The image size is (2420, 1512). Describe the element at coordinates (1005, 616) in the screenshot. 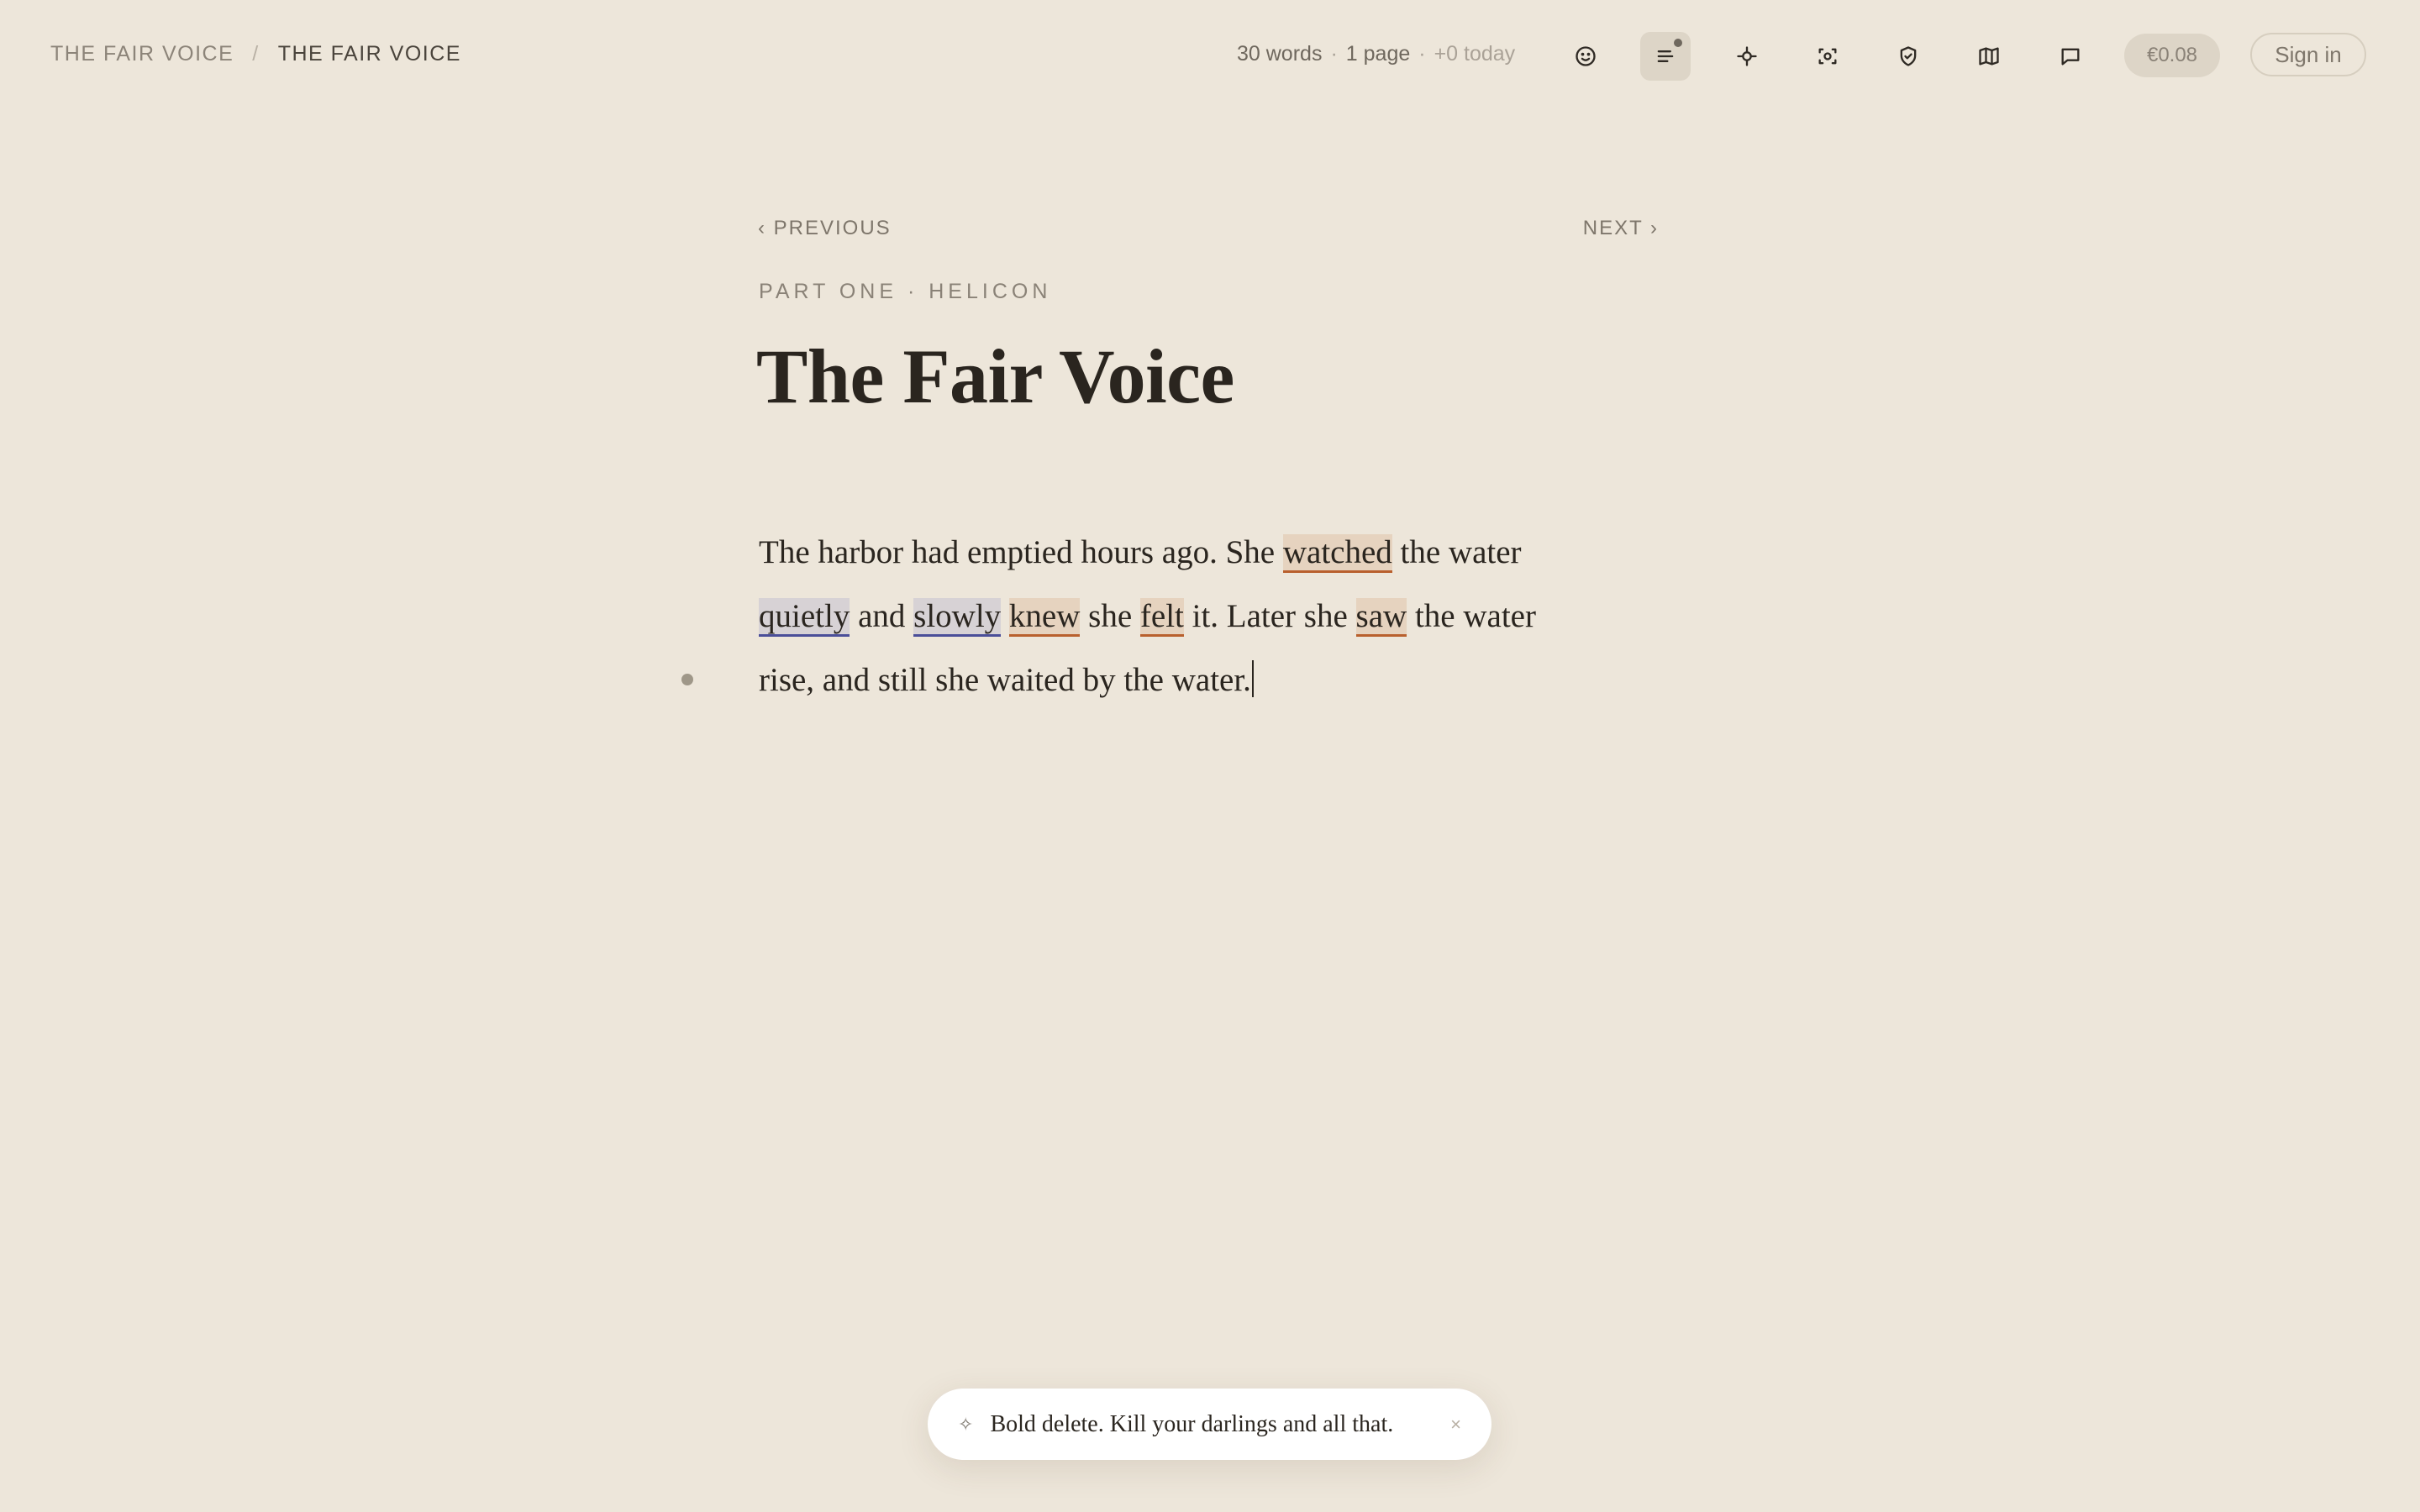

I see `text-segment` at that location.